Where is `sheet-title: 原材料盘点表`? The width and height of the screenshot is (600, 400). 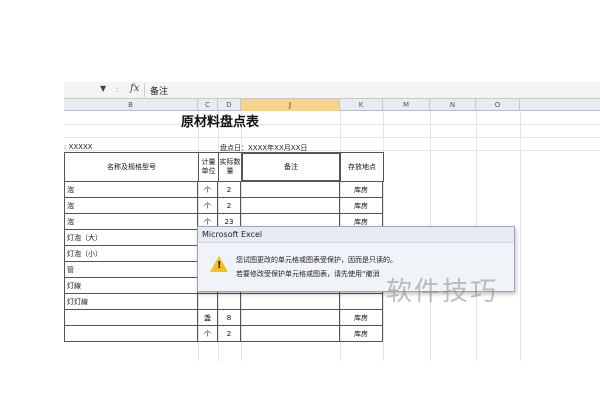 sheet-title: 原材料盘点表 is located at coordinates (219, 122).